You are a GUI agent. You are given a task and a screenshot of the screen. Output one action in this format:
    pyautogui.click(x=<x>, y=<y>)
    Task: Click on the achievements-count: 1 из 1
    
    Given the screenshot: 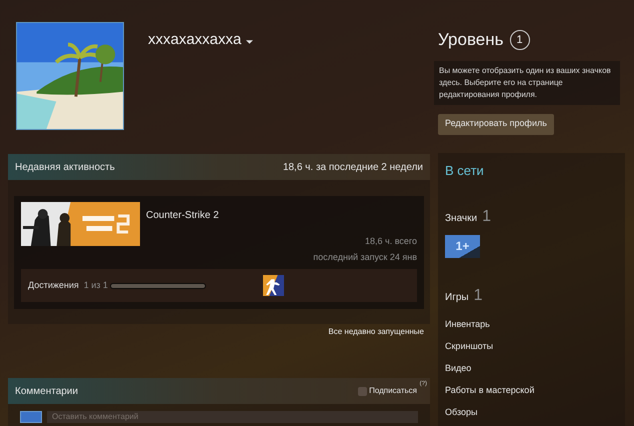 What is the action you would take?
    pyautogui.click(x=96, y=285)
    